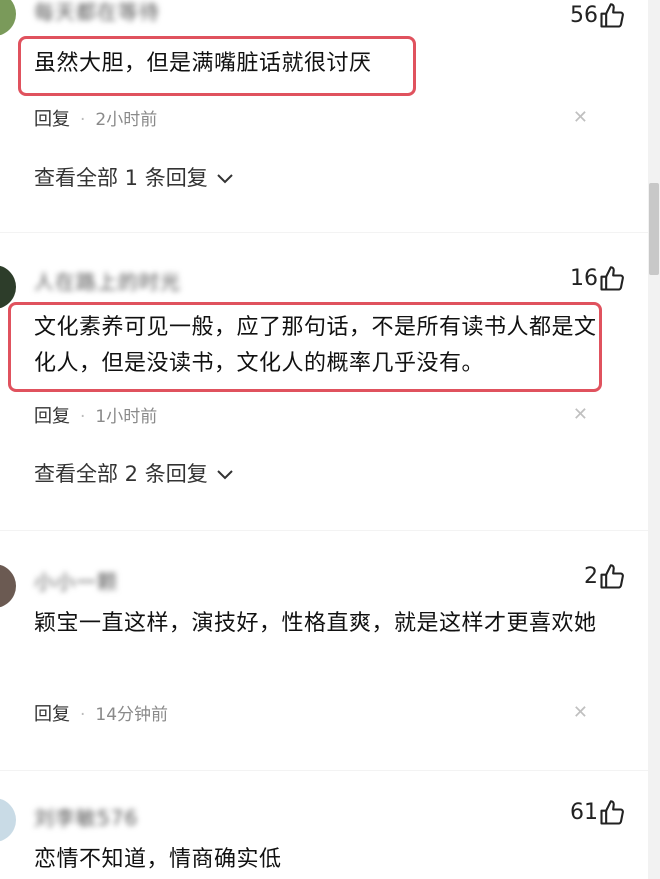 This screenshot has width=660, height=879. I want to click on view-replies-button: 查看全部 2 条回复, so click(134, 473).